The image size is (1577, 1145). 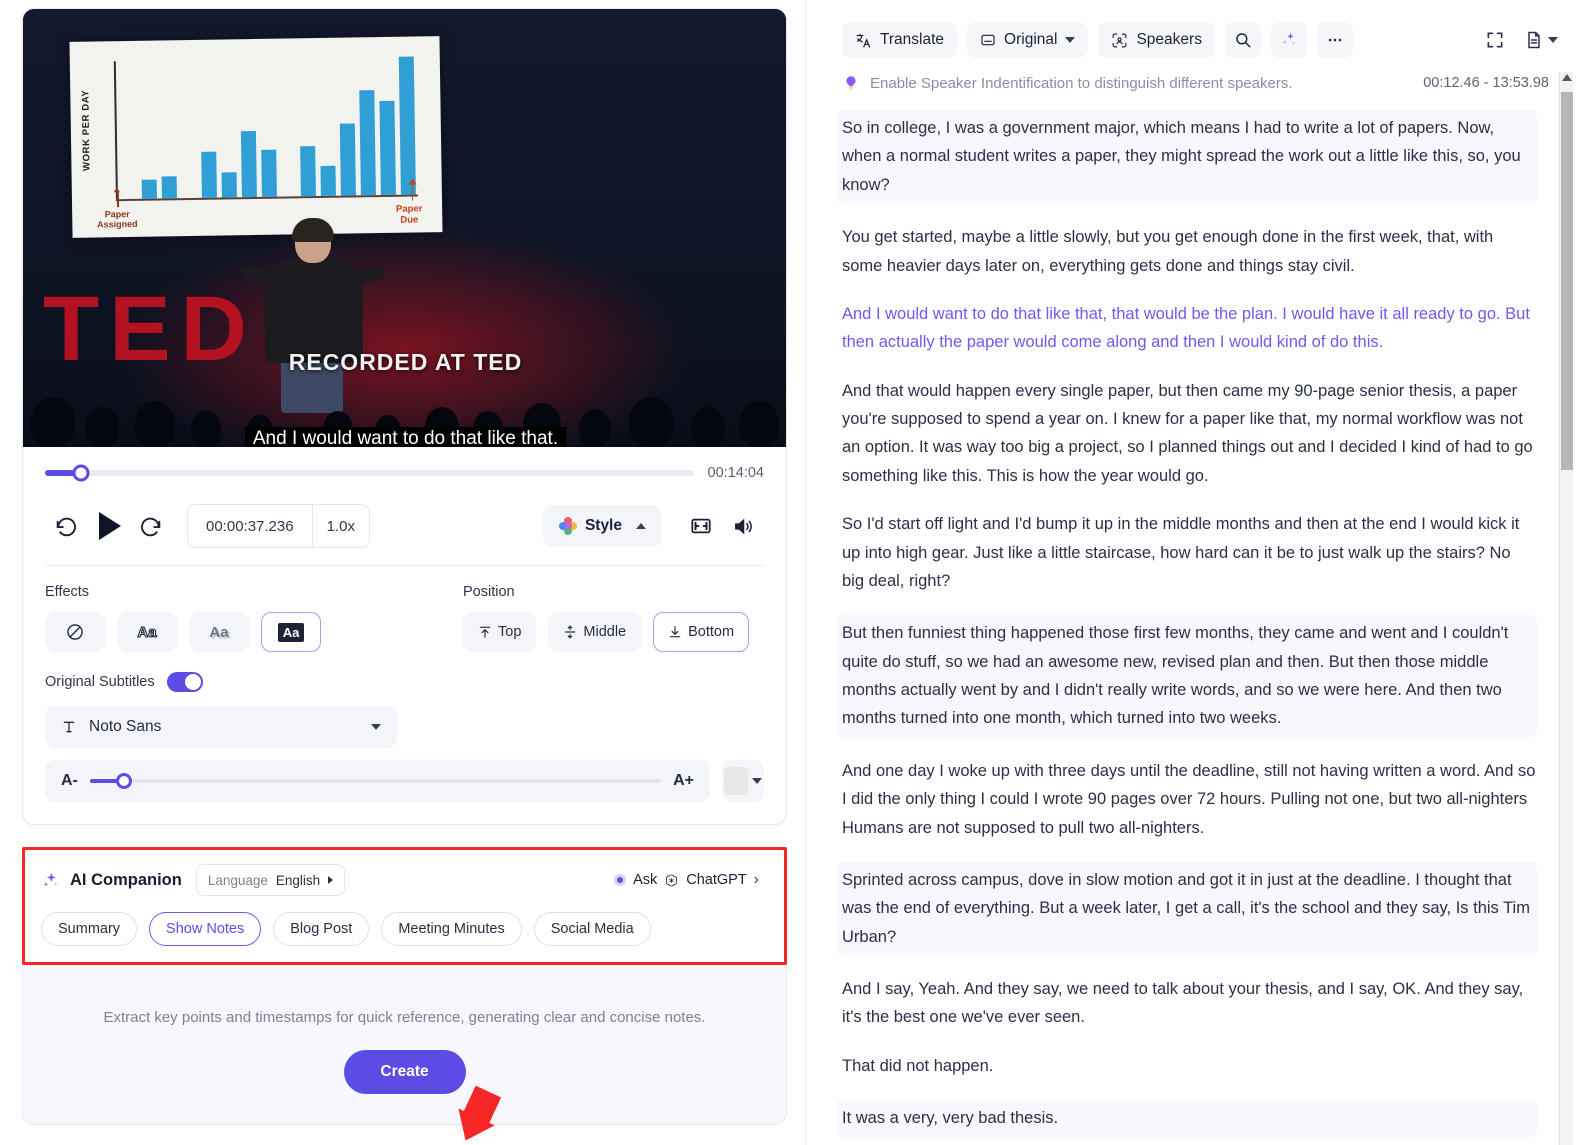 I want to click on transcript-toolbar: Translate Original Speakers, so click(x=1191, y=29).